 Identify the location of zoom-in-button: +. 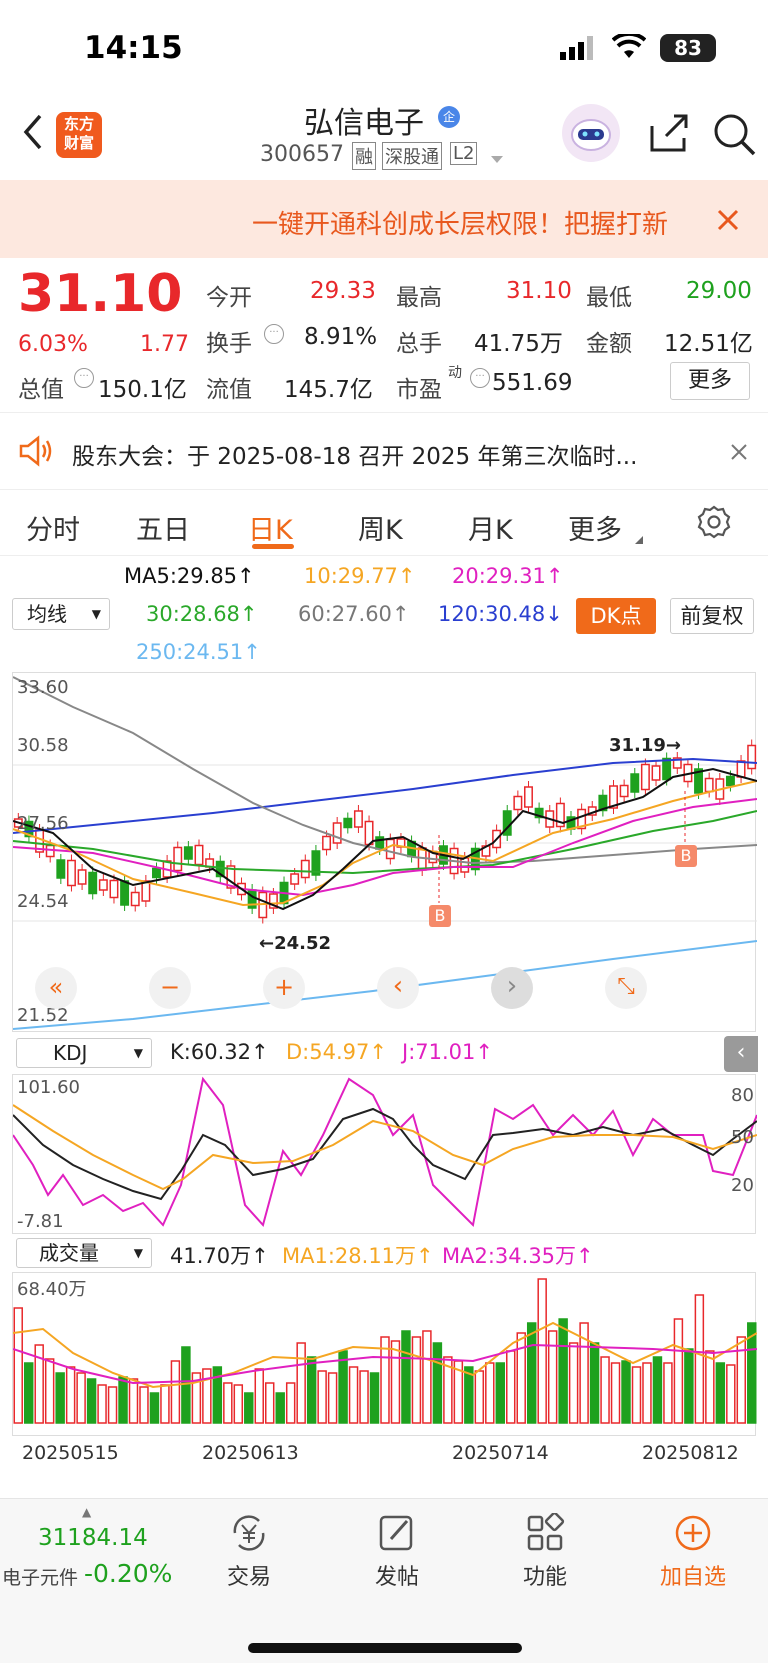
(284, 988).